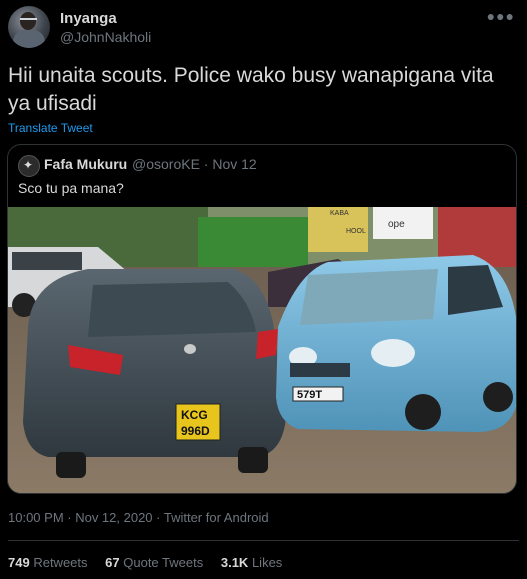  I want to click on sign-text-2: KABA, so click(339, 213).